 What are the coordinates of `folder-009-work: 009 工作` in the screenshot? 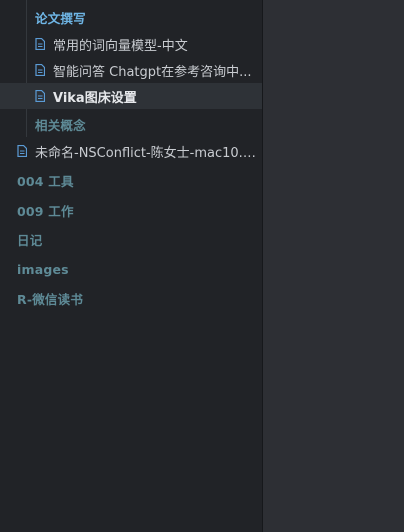 It's located at (131, 210).